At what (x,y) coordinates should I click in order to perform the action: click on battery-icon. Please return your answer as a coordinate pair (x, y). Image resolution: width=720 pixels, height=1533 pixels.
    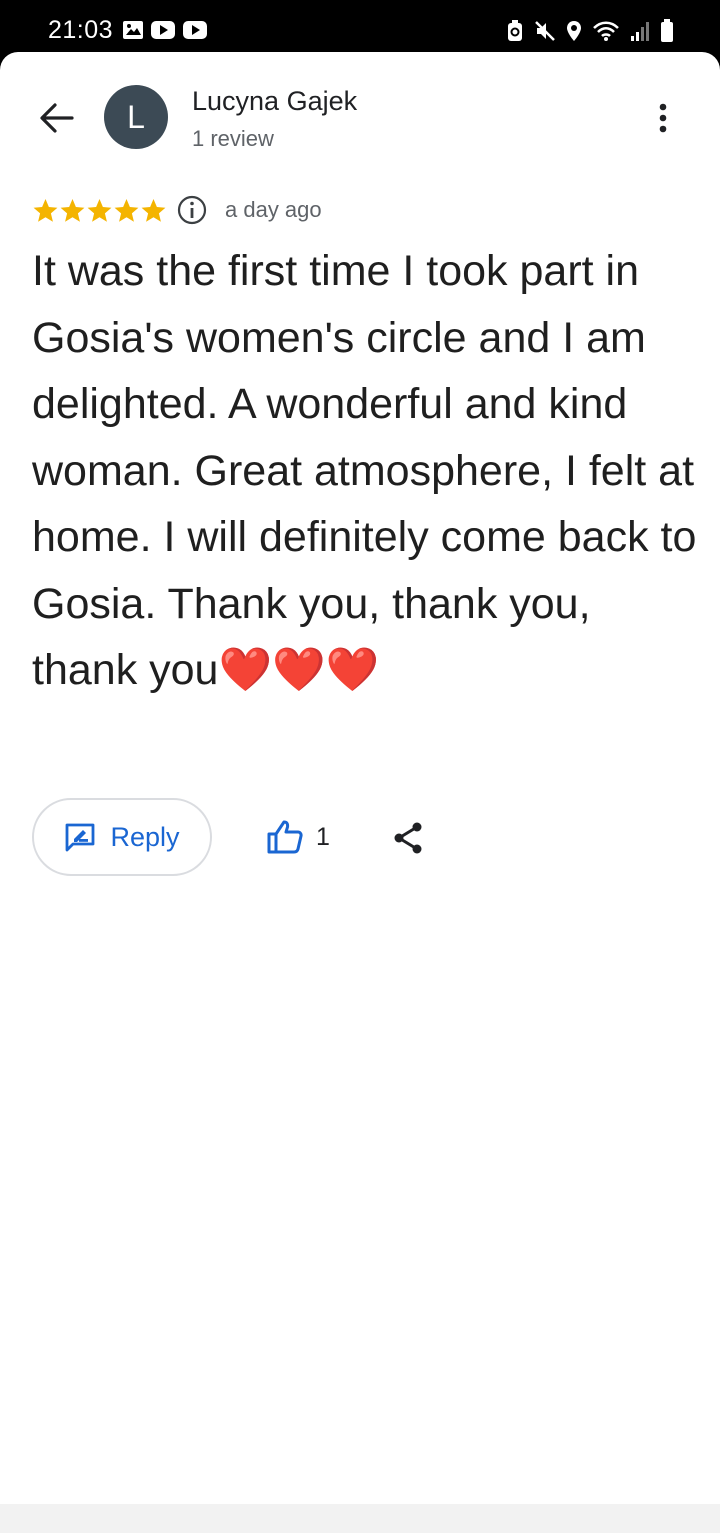
    Looking at the image, I should click on (667, 30).